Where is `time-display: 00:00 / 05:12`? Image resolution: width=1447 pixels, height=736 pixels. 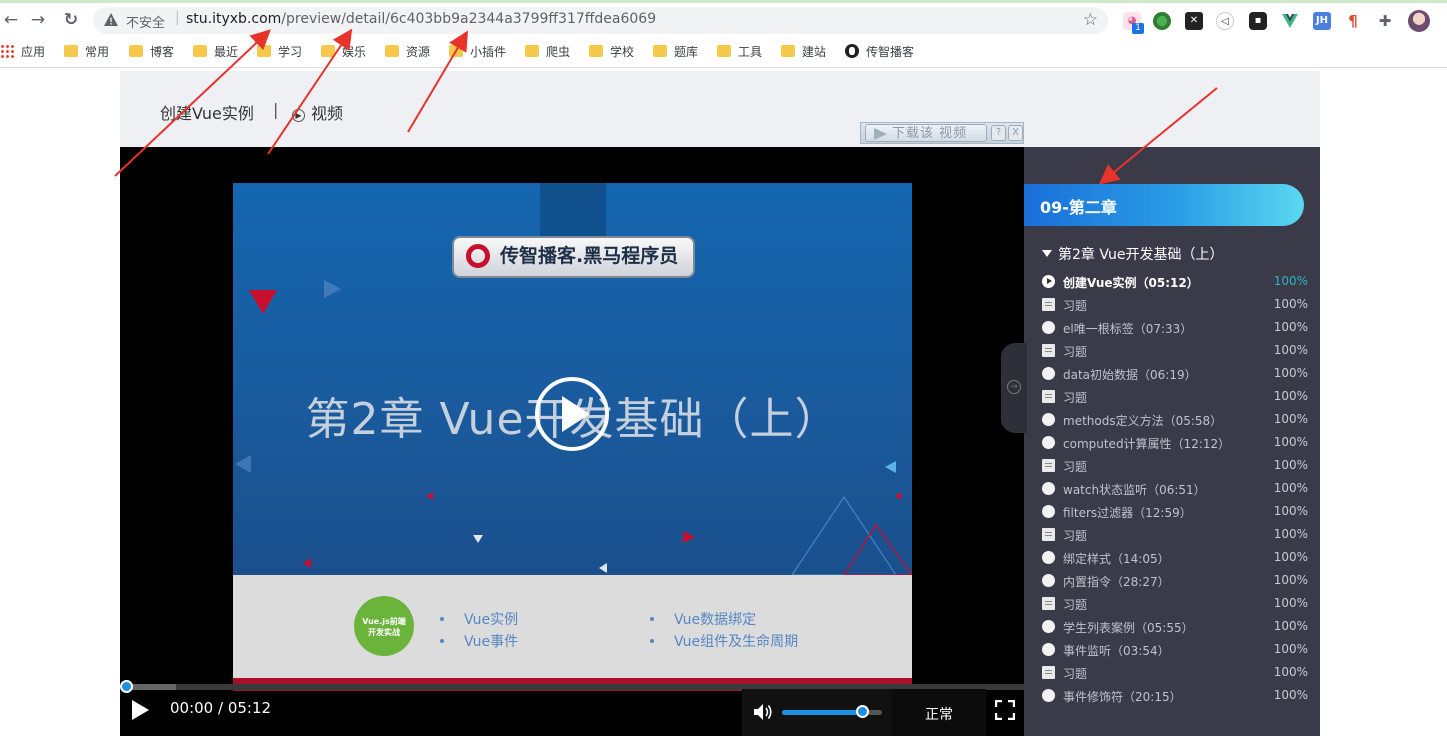 time-display: 00:00 / 05:12 is located at coordinates (221, 708).